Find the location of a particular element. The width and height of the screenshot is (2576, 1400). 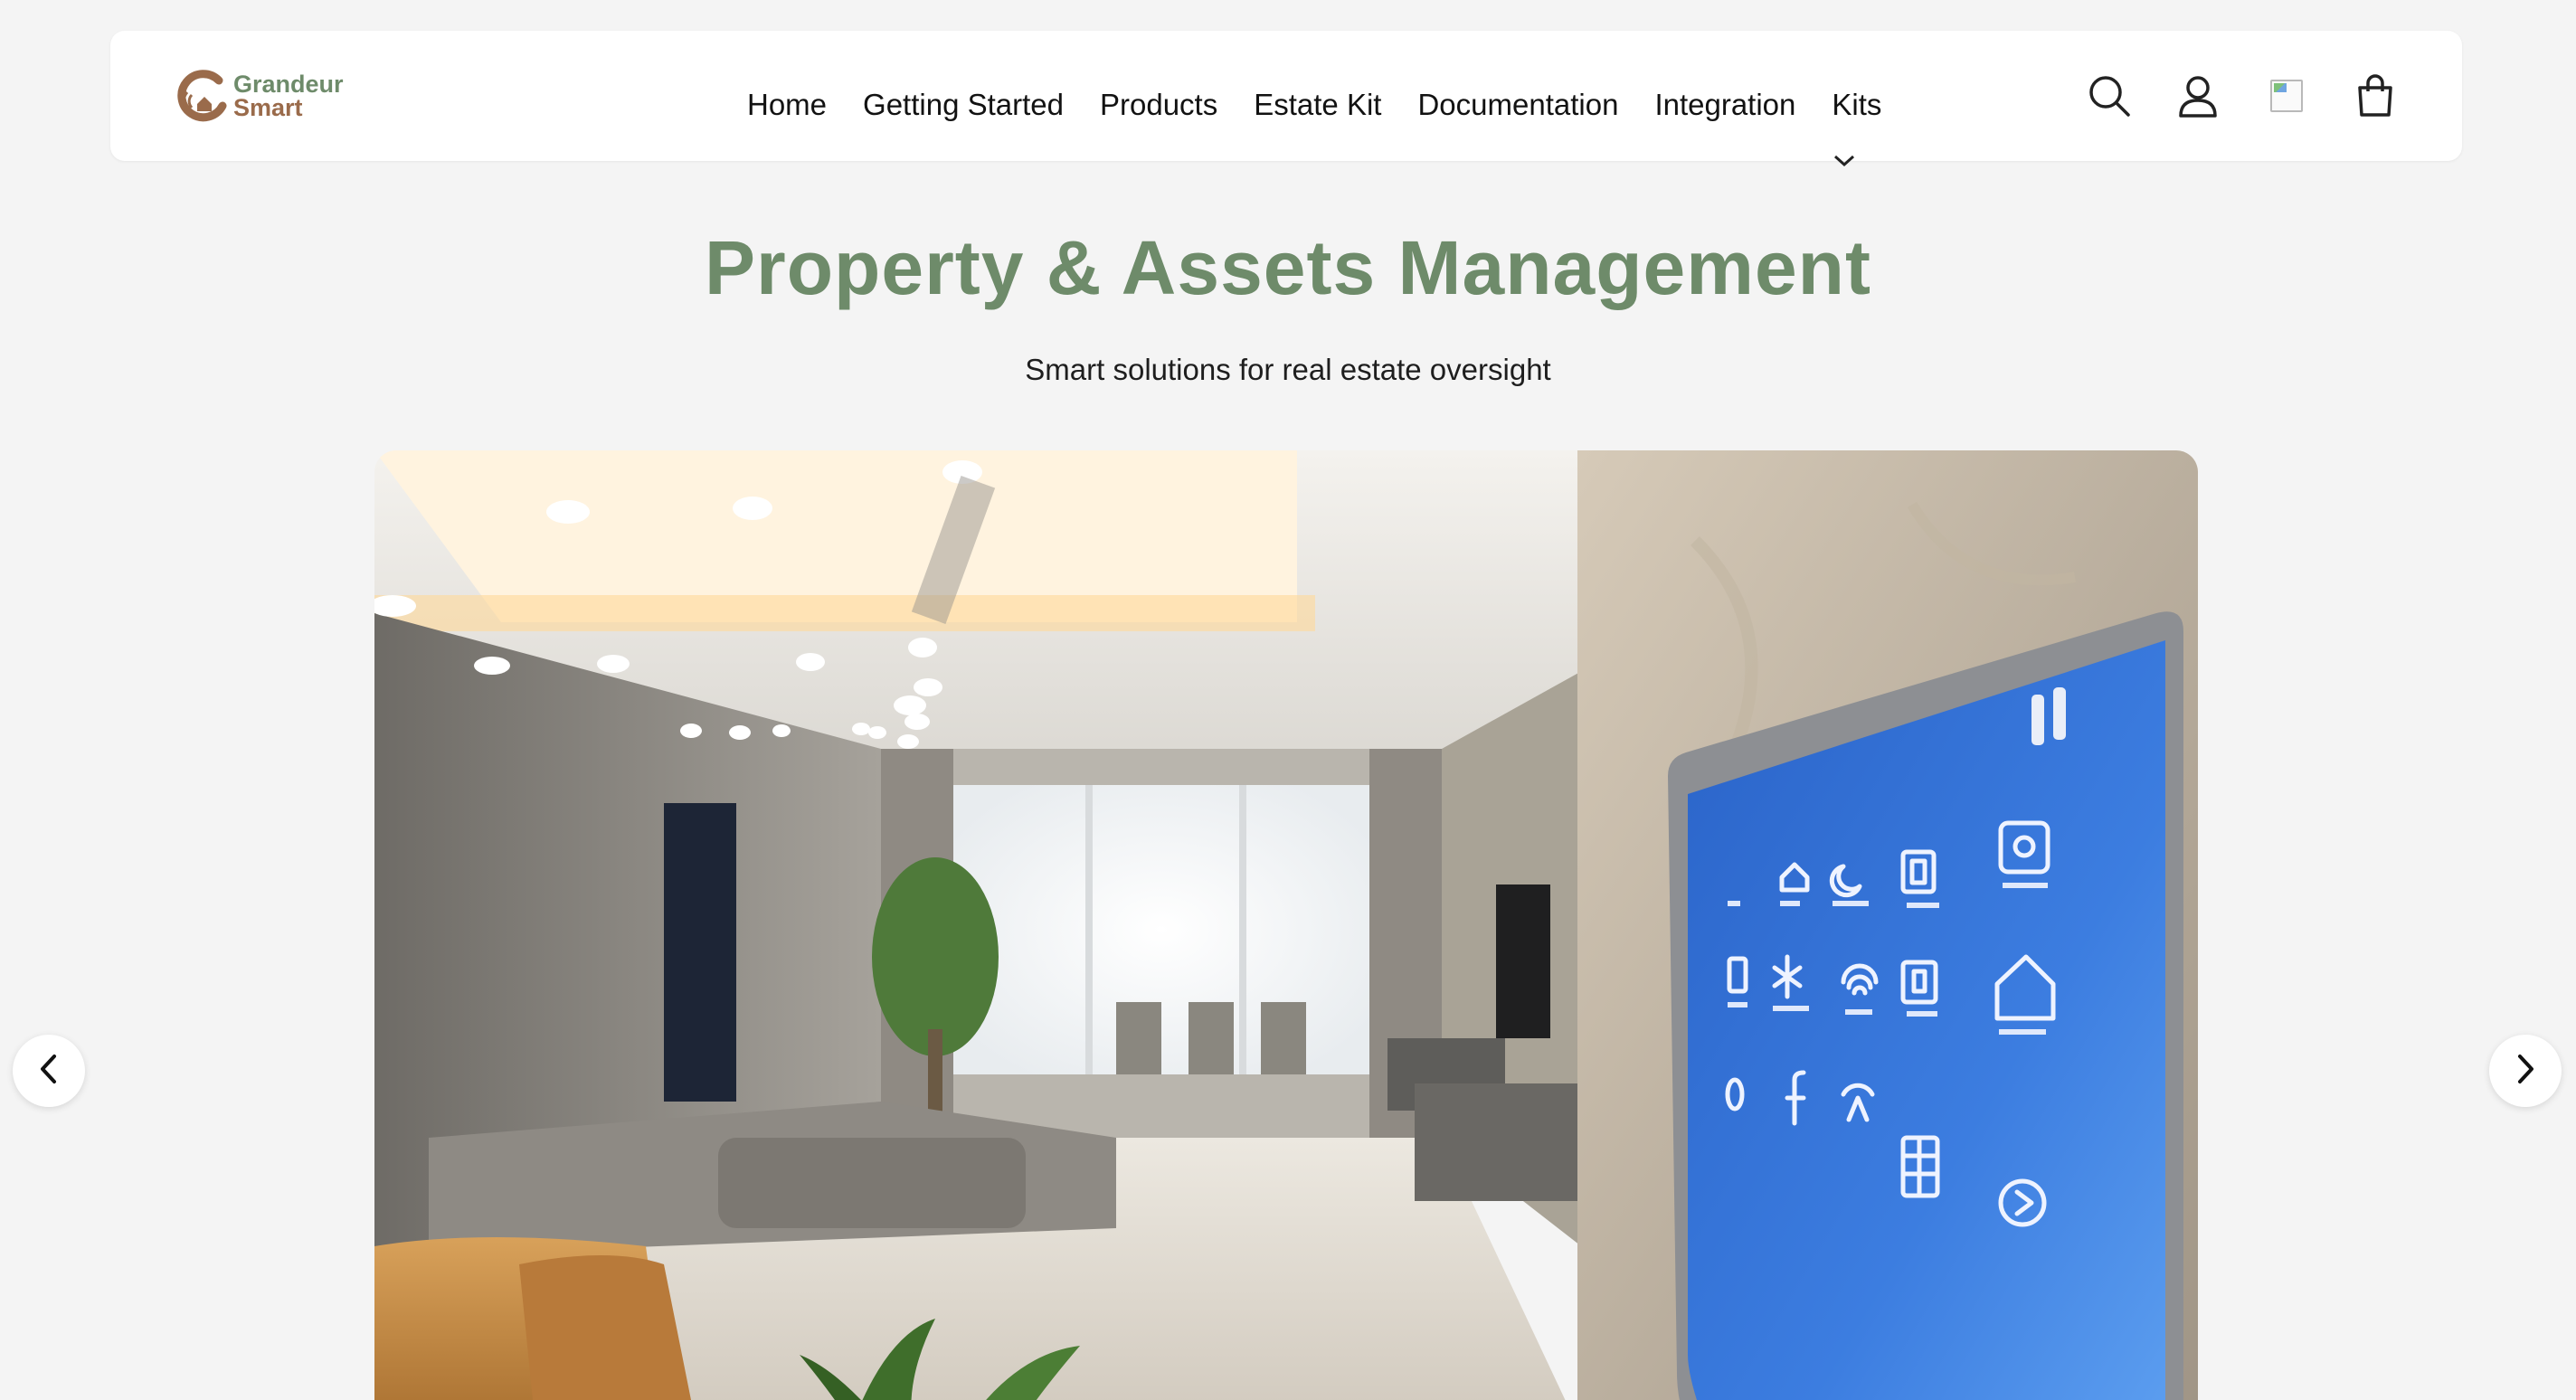

nav-home: Home is located at coordinates (787, 105).